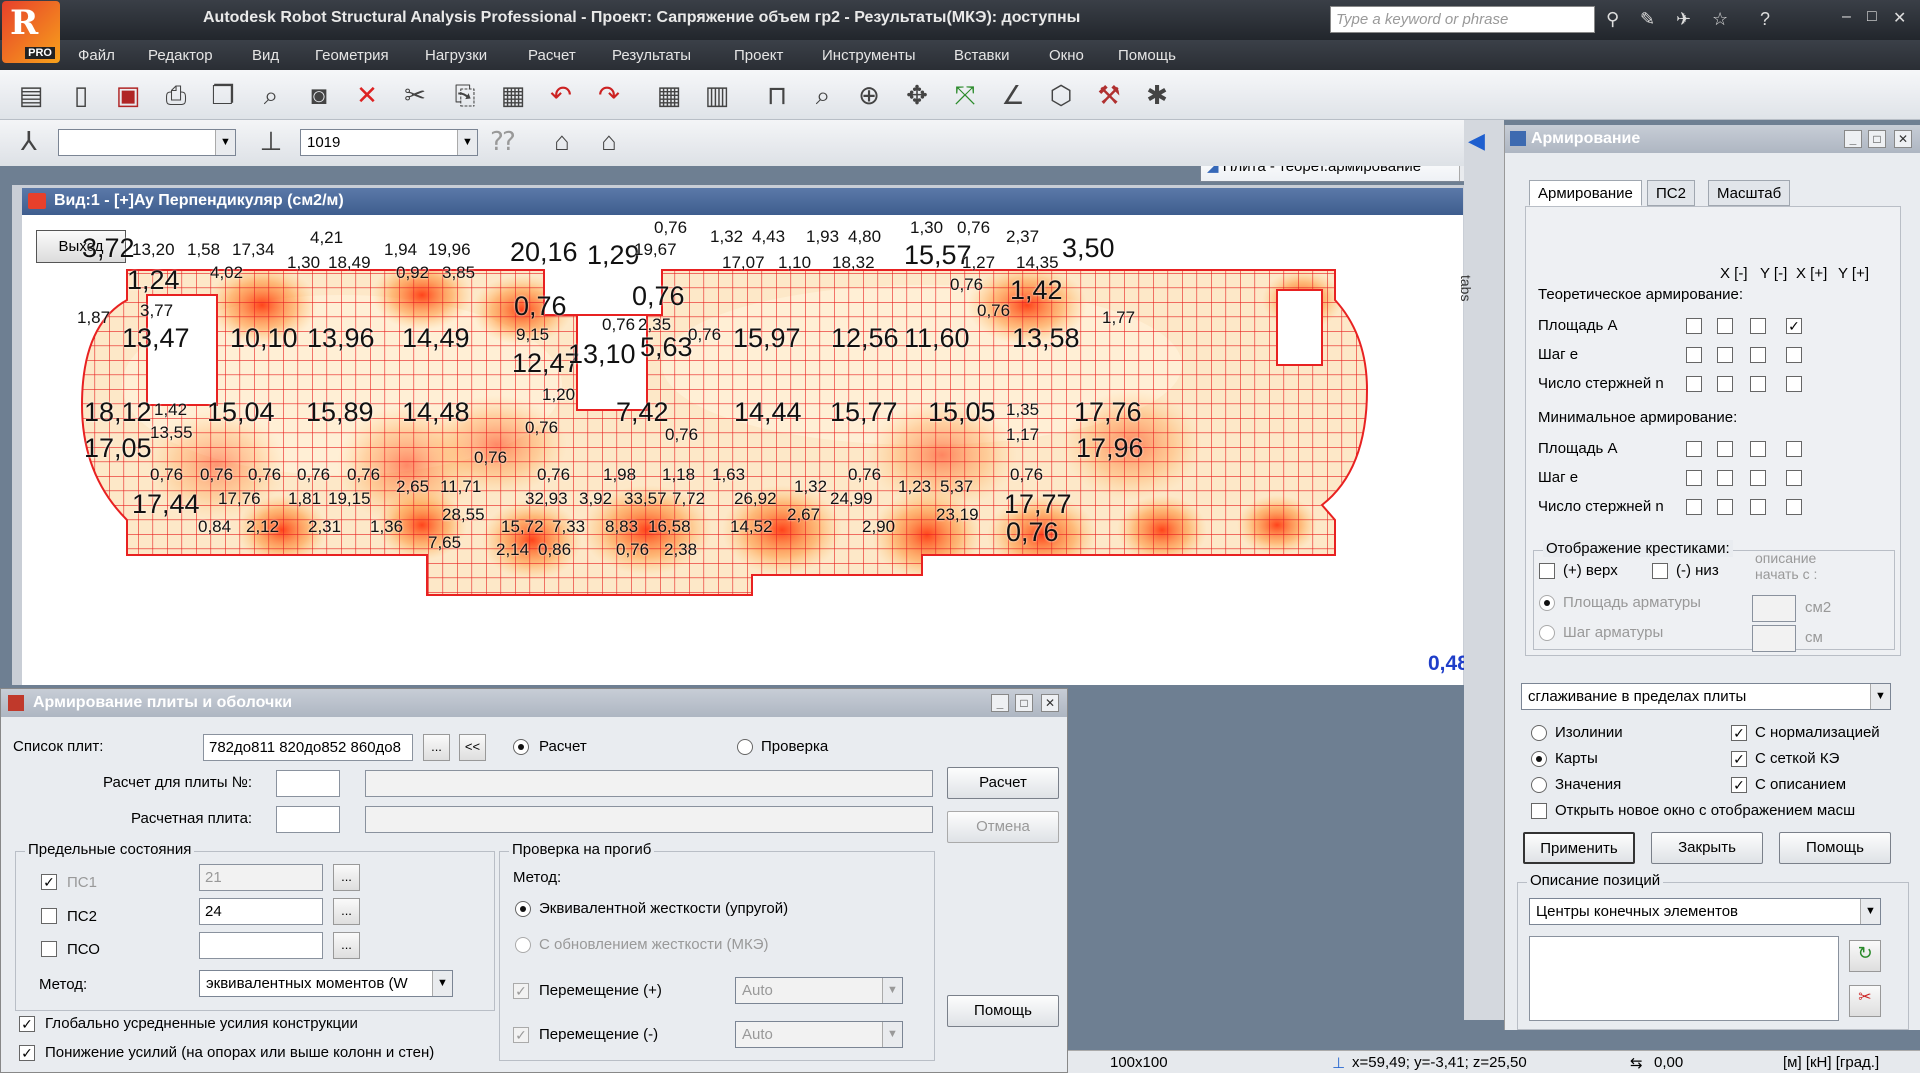 This screenshot has width=1920, height=1073. Describe the element at coordinates (27, 1053) in the screenshot. I see `reduce-forces-checkbox: ✓` at that location.